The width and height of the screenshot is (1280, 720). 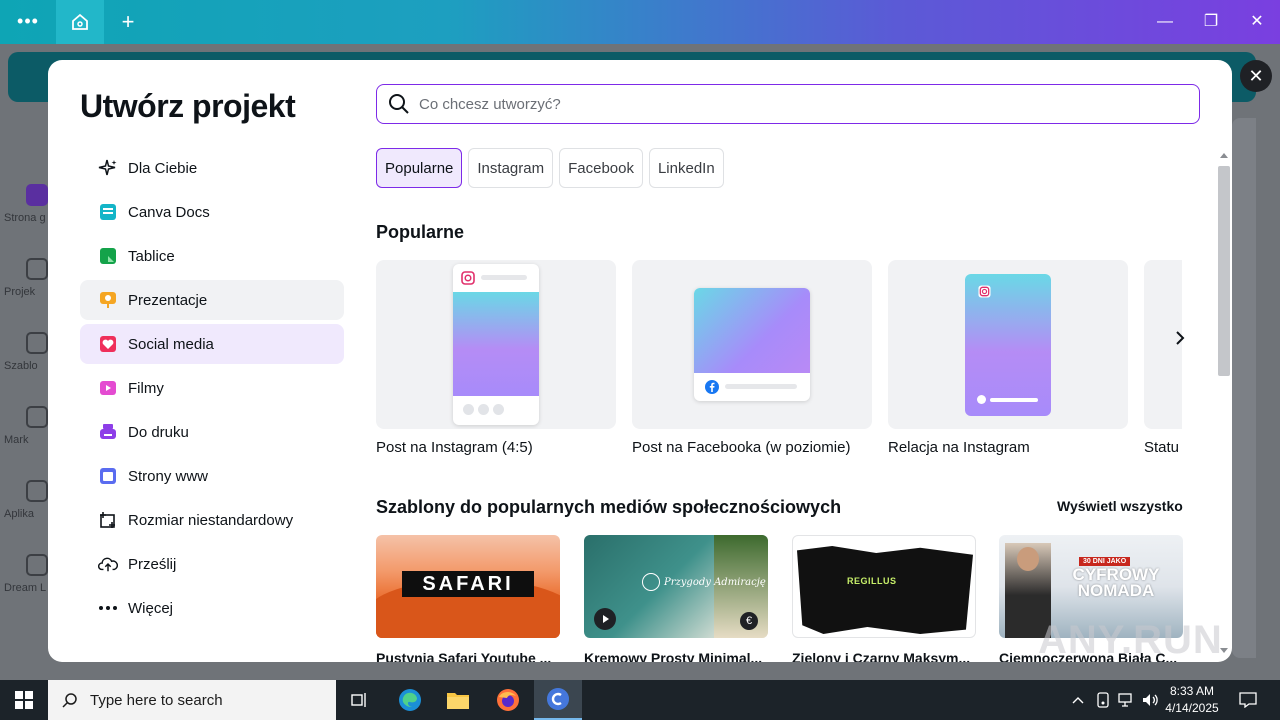 I want to click on title-bar: ••• + — ❐ ✕, so click(x=640, y=22).